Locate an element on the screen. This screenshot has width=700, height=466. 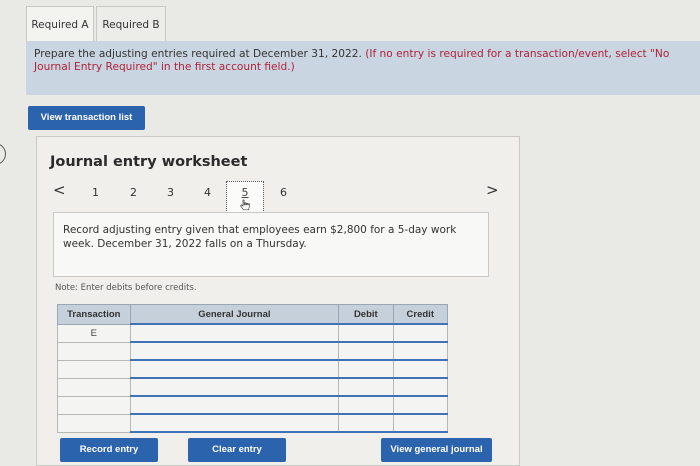
page-4: 4 is located at coordinates (207, 192).